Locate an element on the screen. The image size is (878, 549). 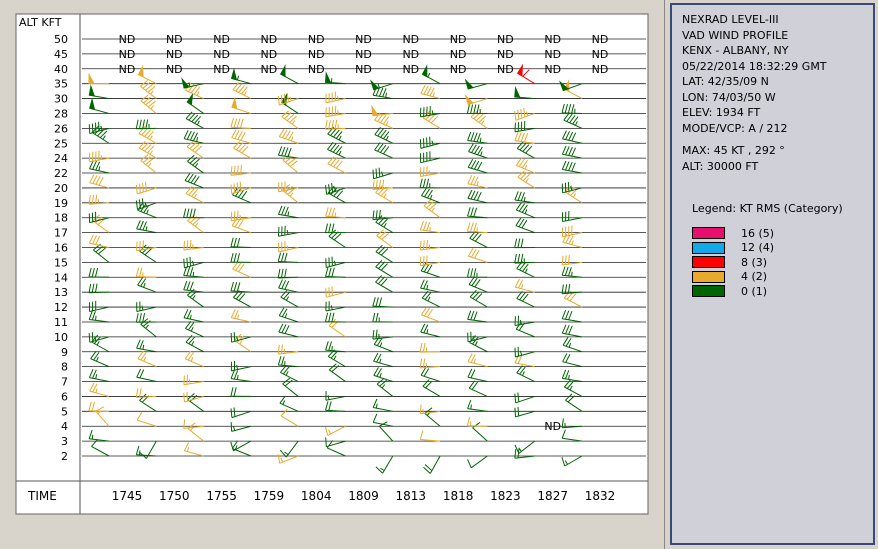
time-tick-label: 1827 is located at coordinates (552, 496).